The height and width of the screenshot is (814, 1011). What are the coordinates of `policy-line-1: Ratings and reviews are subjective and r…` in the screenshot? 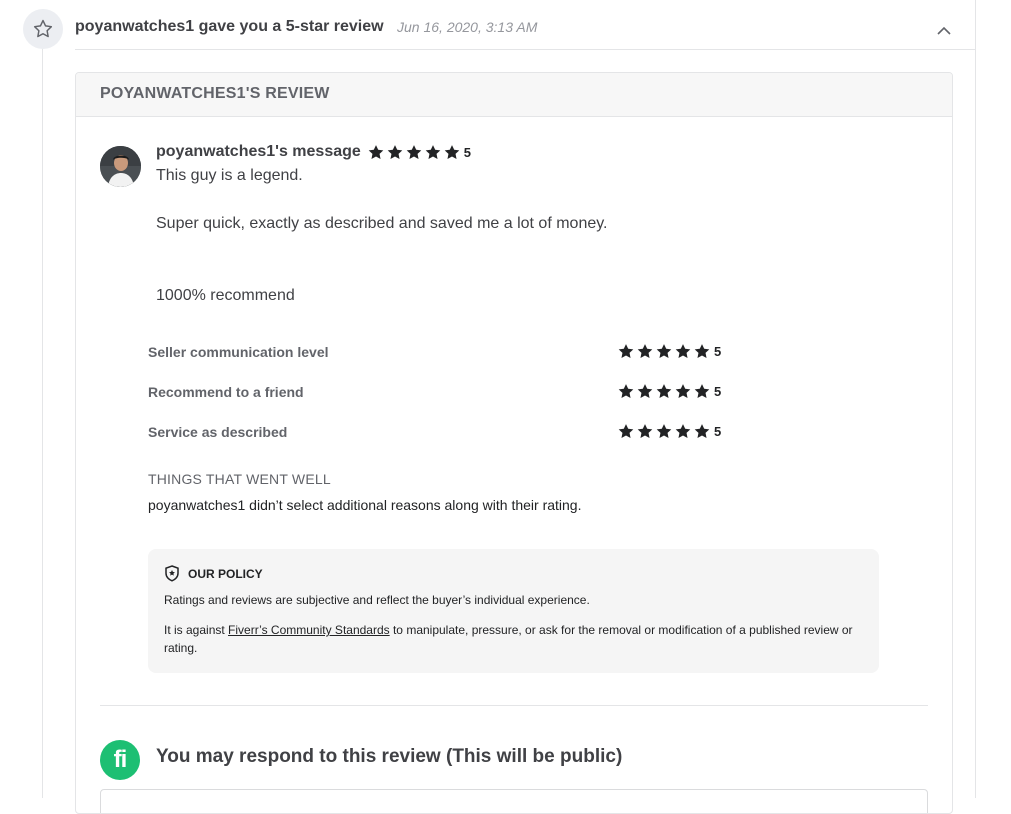 It's located at (377, 600).